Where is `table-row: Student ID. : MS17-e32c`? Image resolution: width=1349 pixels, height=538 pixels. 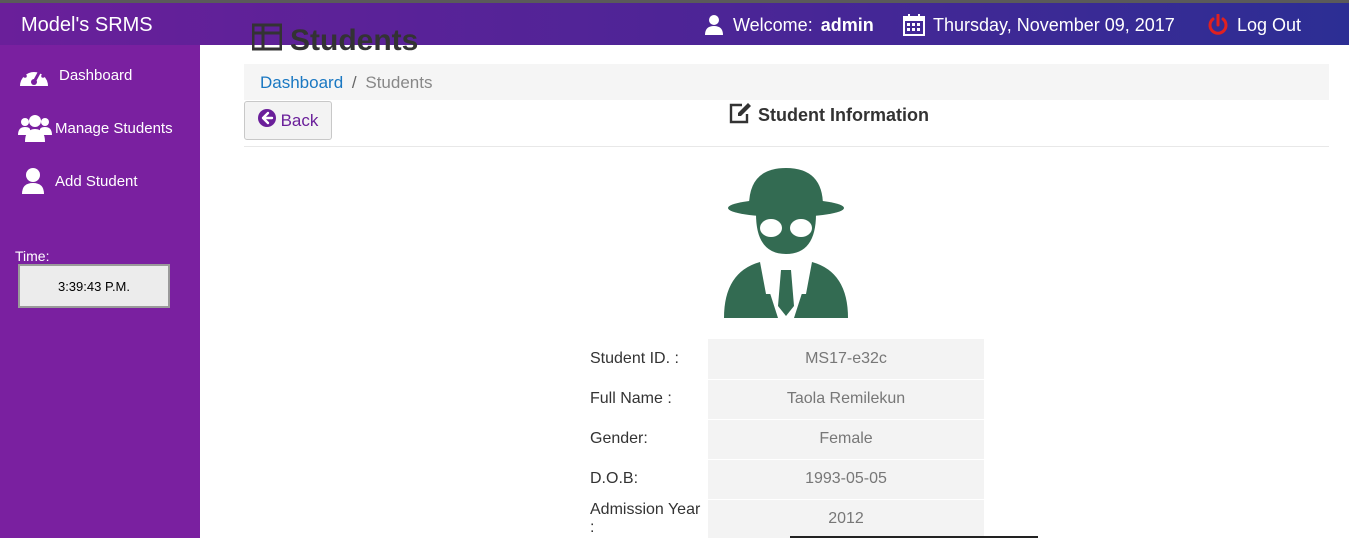 table-row: Student ID. : MS17-e32c is located at coordinates (787, 359).